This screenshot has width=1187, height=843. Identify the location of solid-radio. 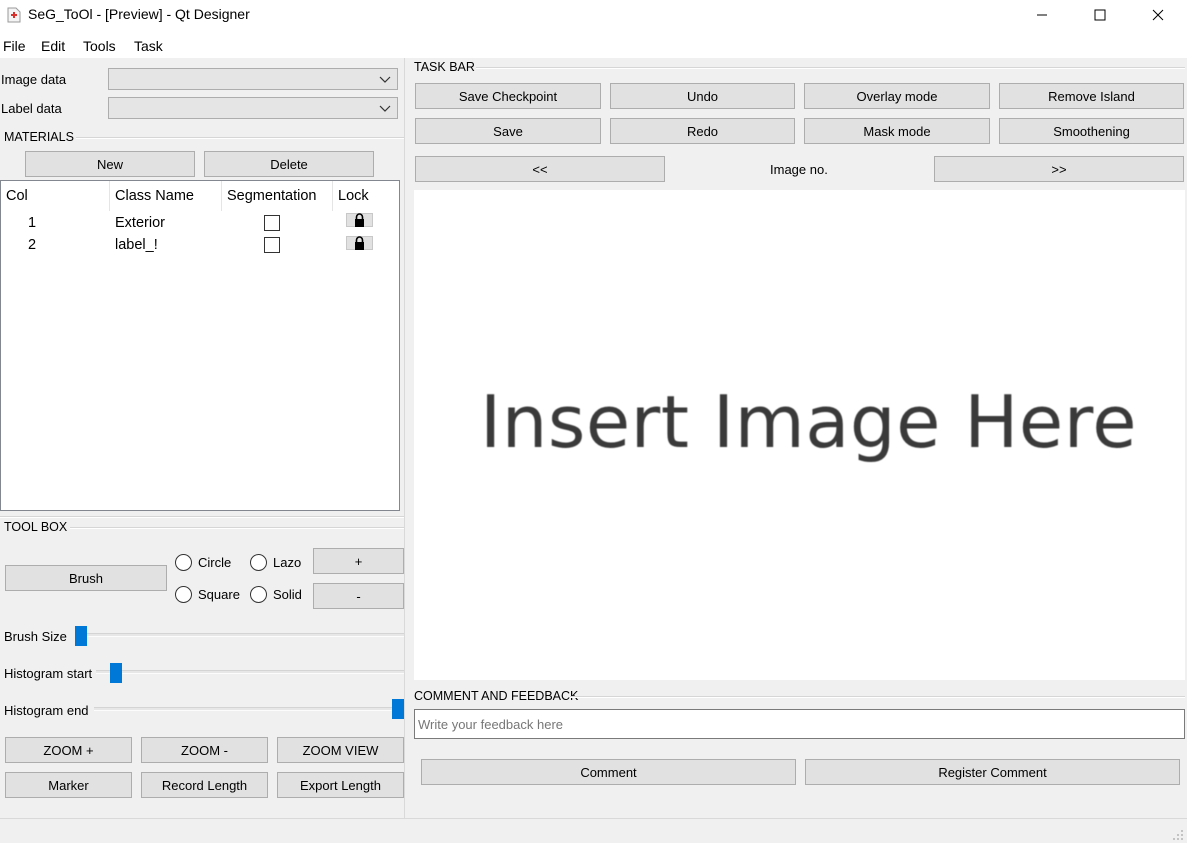
(258, 594).